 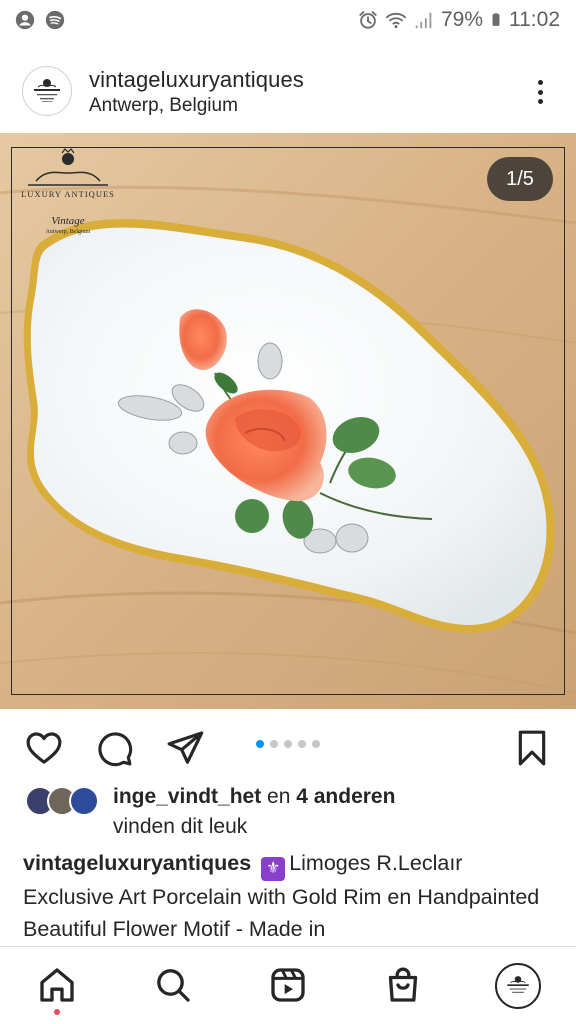 I want to click on account-location: Antwerp, Belgium, so click(x=163, y=106).